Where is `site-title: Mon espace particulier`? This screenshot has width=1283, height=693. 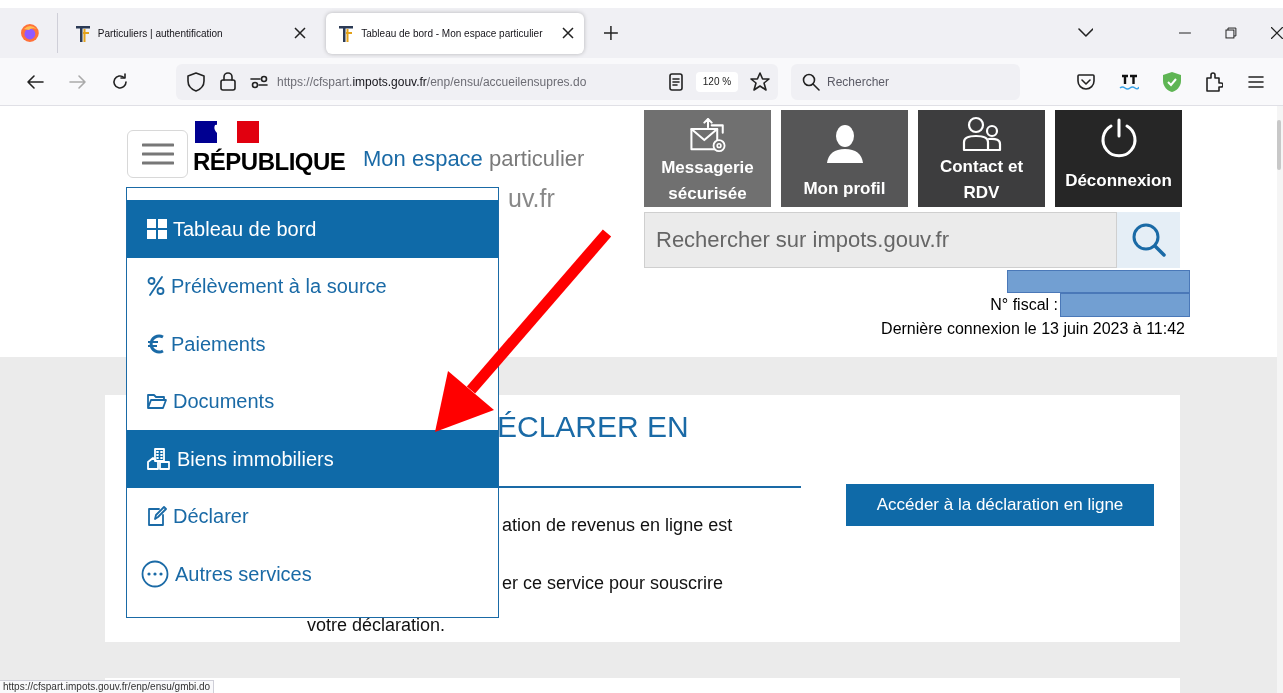
site-title: Mon espace particulier is located at coordinates (474, 159).